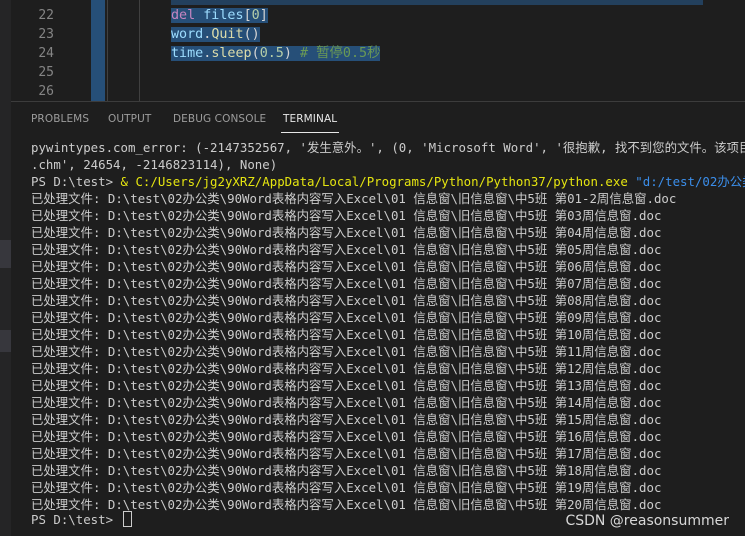 The width and height of the screenshot is (745, 536). What do you see at coordinates (81, 519) in the screenshot?
I see `terminal-prompt: PS D:\test>` at bounding box center [81, 519].